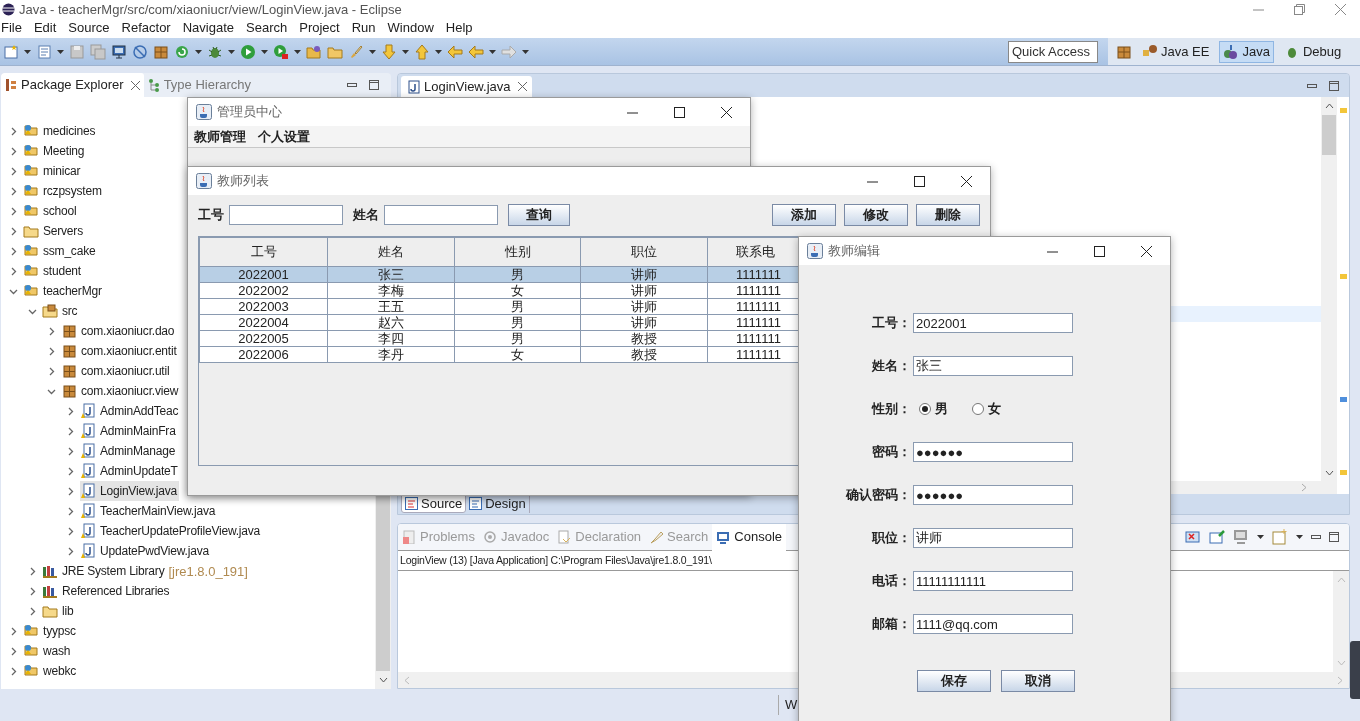  What do you see at coordinates (391, 290) in the screenshot?
I see `table-cell: 李梅` at bounding box center [391, 290].